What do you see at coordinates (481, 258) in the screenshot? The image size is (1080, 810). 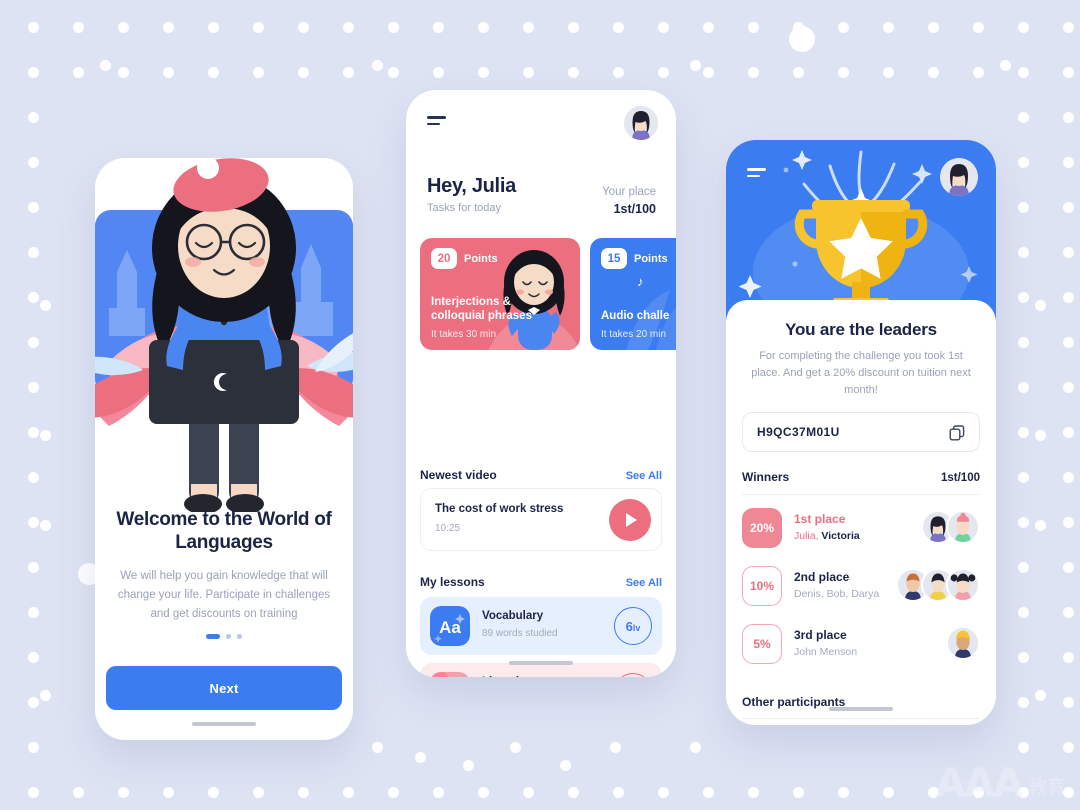 I see `task-points-label: Points` at bounding box center [481, 258].